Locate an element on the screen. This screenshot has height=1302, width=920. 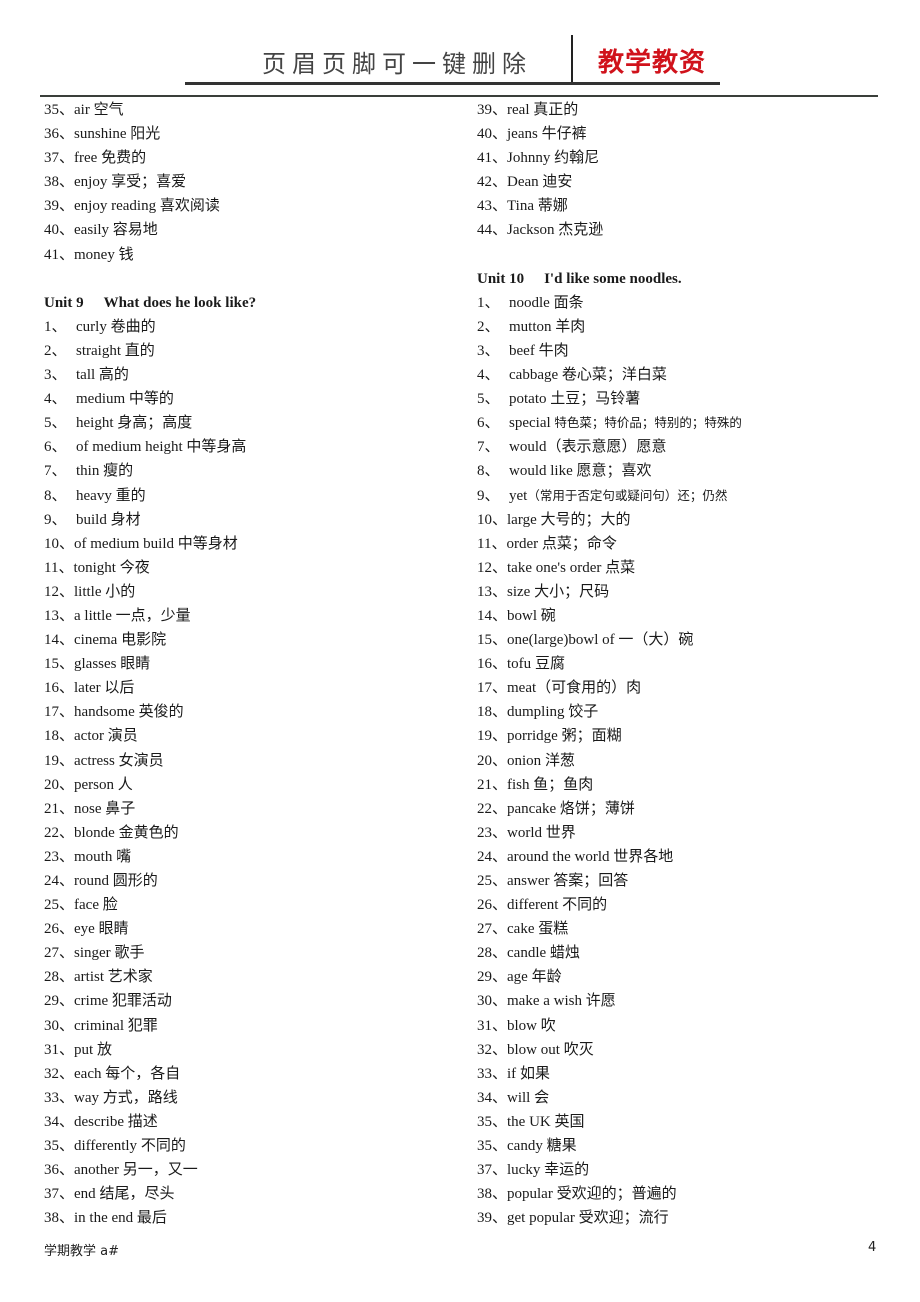
english-term: candy is located at coordinates (525, 1146).